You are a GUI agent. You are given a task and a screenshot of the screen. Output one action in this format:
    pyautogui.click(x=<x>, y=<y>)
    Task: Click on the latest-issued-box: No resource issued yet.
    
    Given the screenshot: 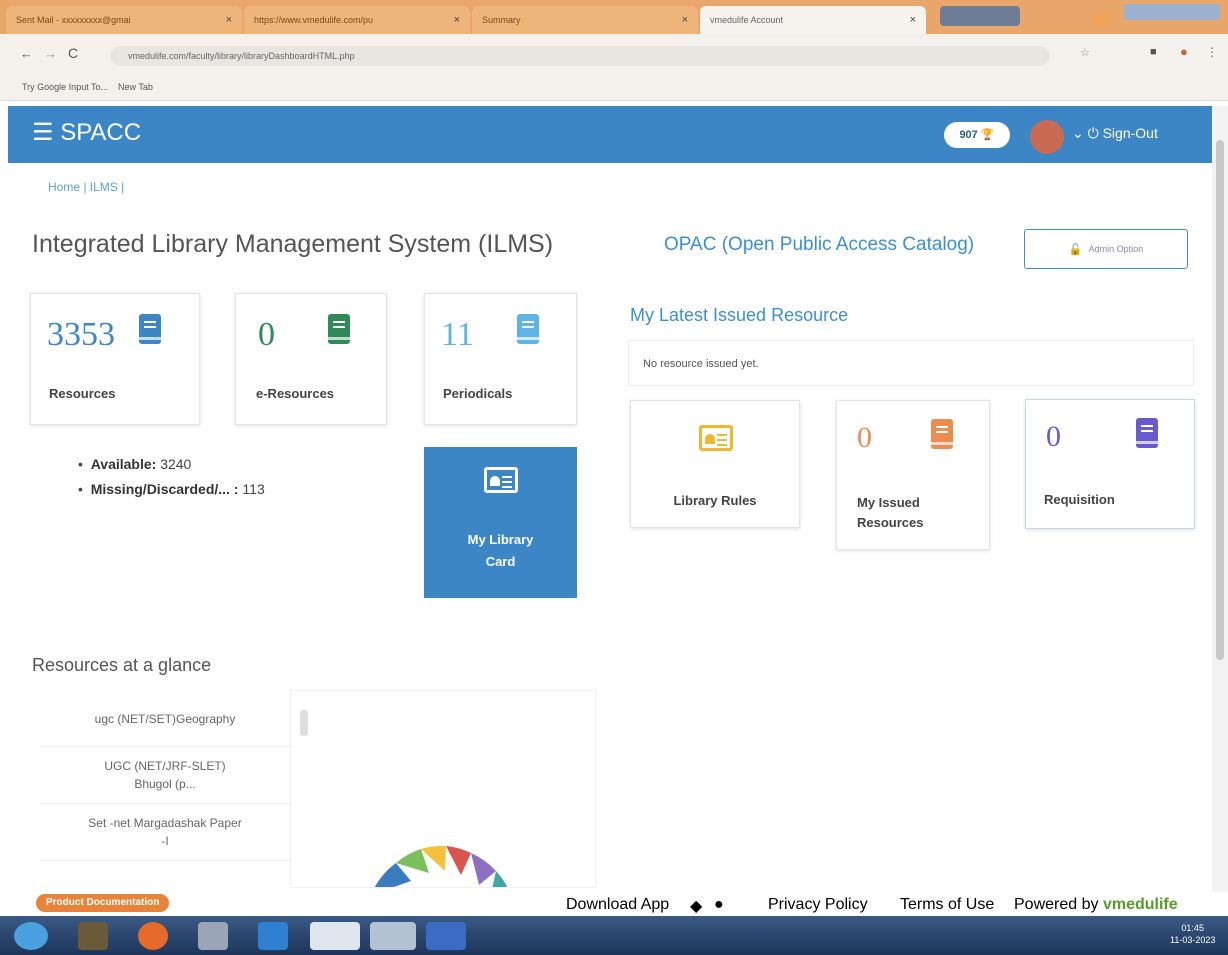 What is the action you would take?
    pyautogui.click(x=911, y=363)
    